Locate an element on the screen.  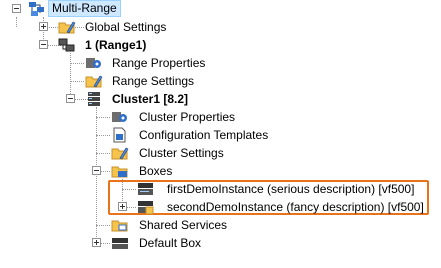
multi-range-icon is located at coordinates (37, 9).